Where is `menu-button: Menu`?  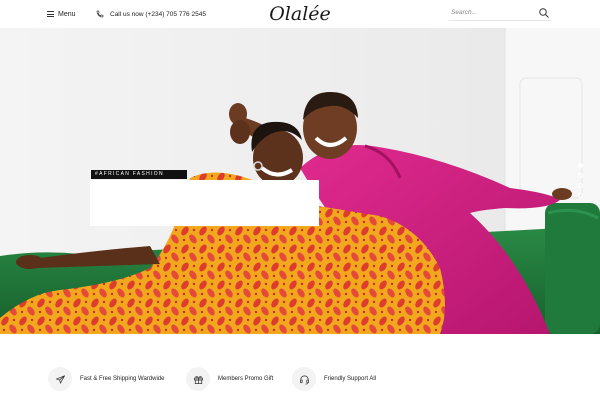 menu-button: Menu is located at coordinates (61, 14).